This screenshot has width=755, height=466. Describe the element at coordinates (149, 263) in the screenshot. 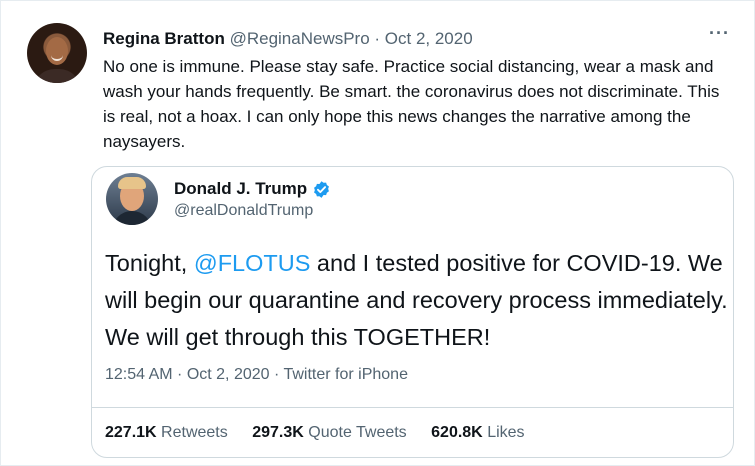

I see `quoted-text-before: Tonight,` at that location.